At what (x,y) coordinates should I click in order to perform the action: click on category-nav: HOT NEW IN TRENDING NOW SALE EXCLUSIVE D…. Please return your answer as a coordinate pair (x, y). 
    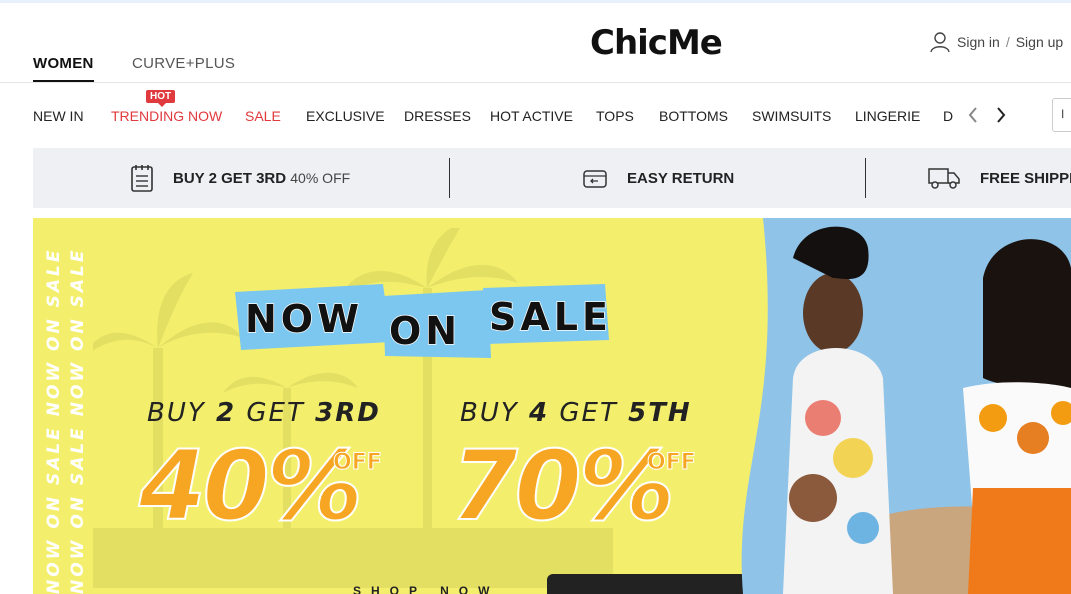
    Looking at the image, I should click on (535, 116).